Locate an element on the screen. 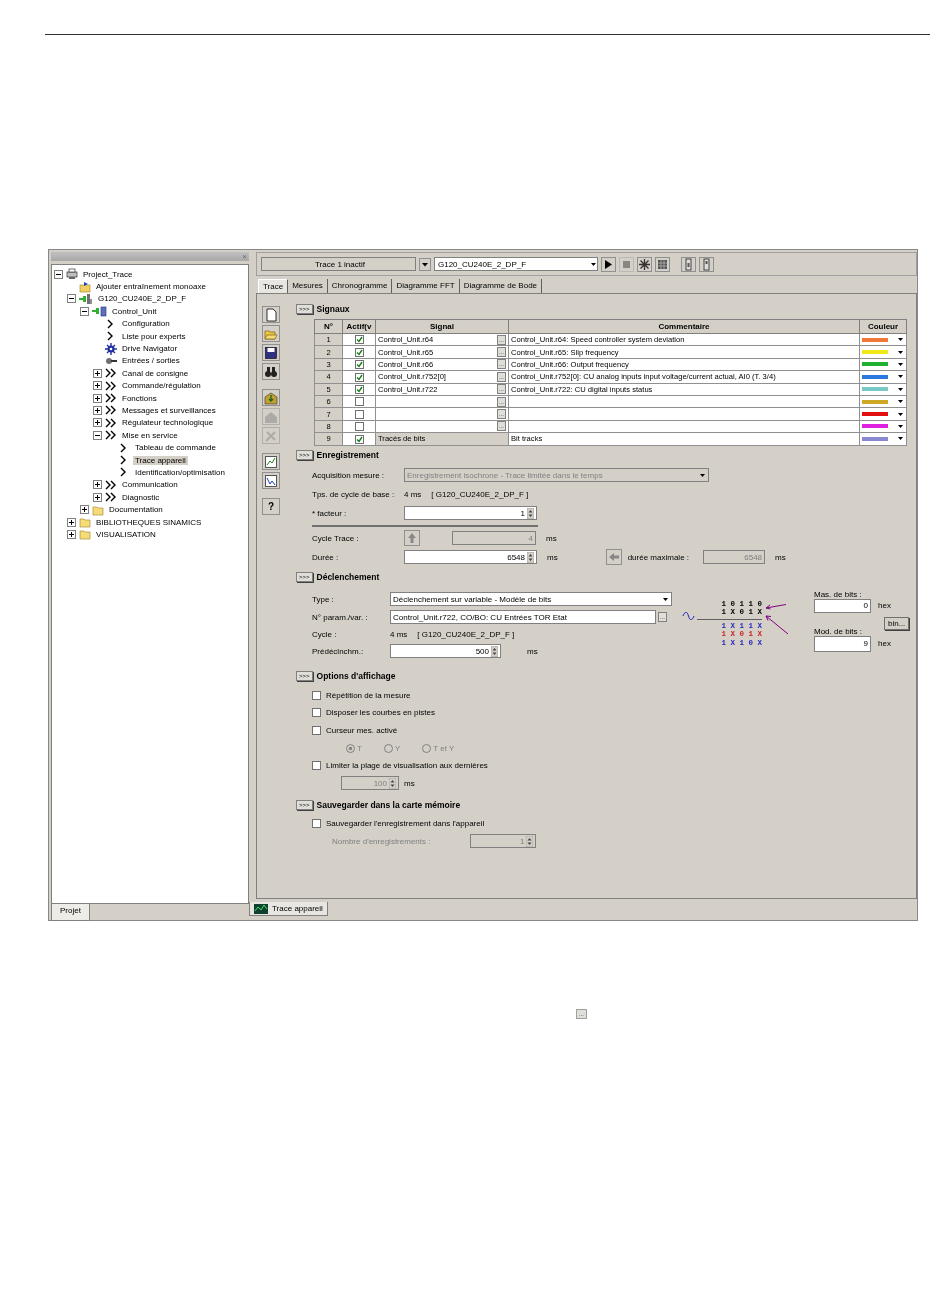  tab: Mesures is located at coordinates (308, 286).